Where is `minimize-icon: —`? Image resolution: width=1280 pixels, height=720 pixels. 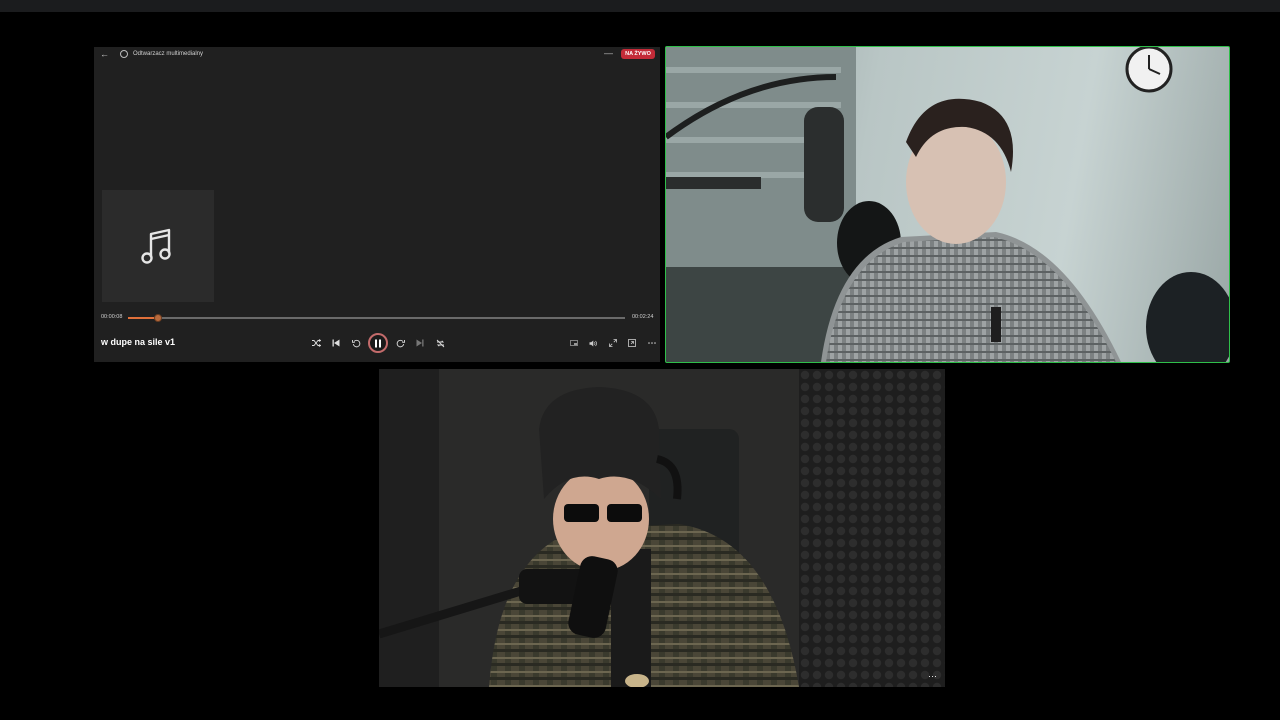 minimize-icon: — is located at coordinates (608, 53).